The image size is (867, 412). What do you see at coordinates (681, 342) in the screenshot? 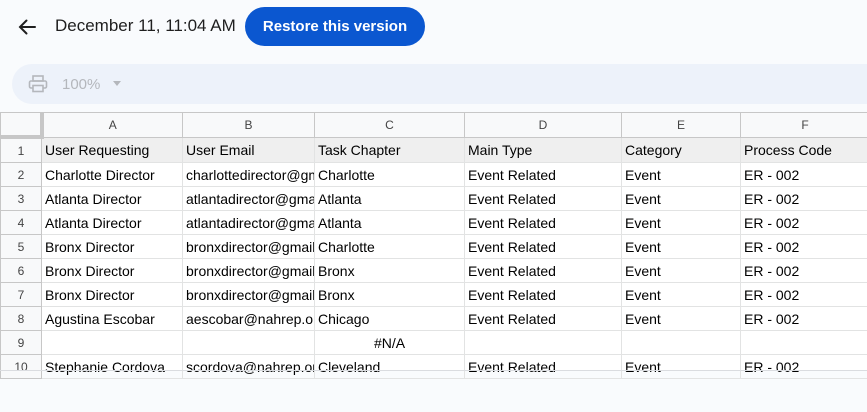
I see `cell-e9` at bounding box center [681, 342].